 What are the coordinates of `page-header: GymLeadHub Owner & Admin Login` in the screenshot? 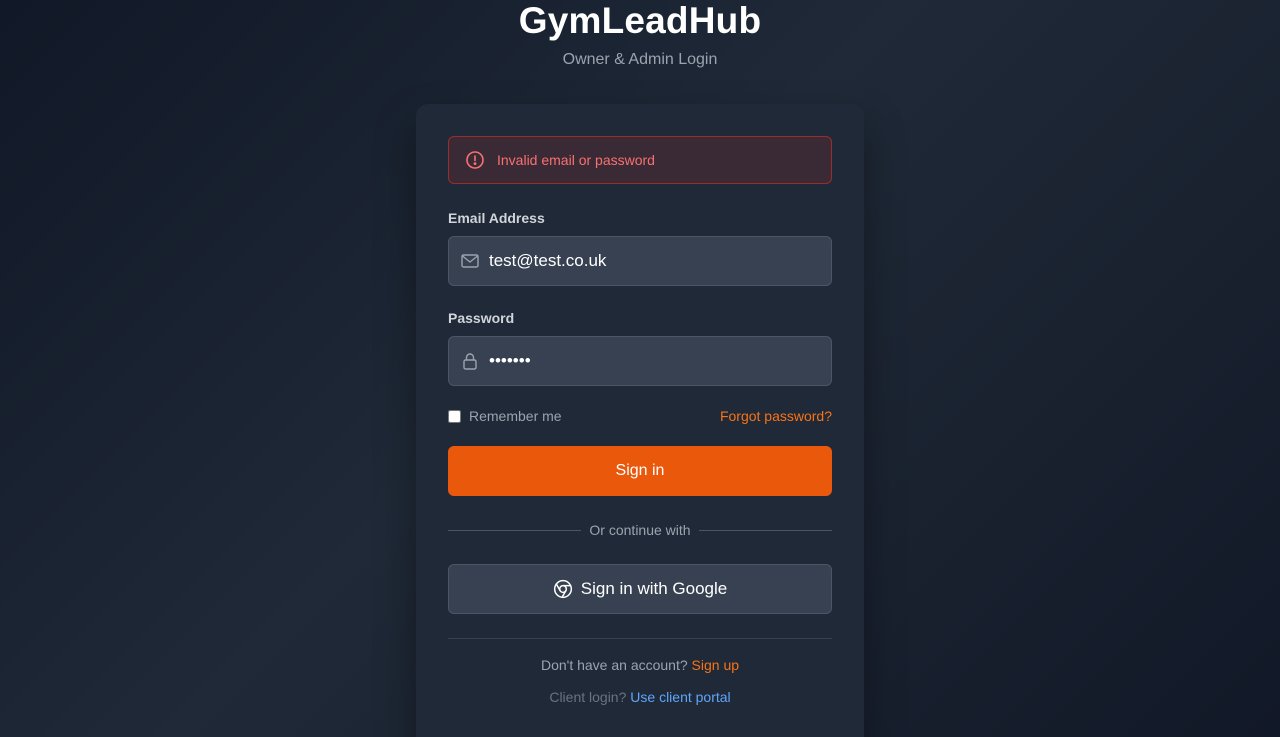 It's located at (640, 35).